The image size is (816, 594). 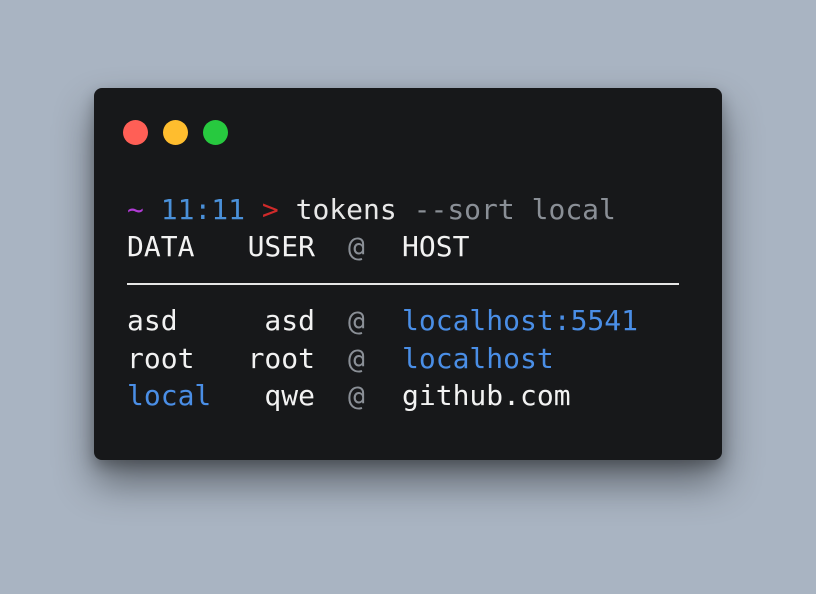 I want to click on table-row: asd asd @ localhost:5541, so click(x=382, y=321).